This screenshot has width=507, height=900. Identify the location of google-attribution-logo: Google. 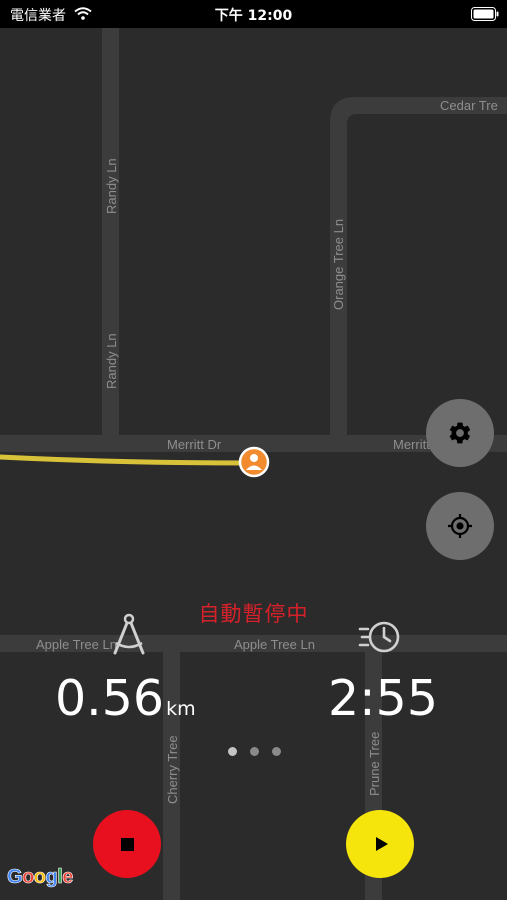
(40, 877).